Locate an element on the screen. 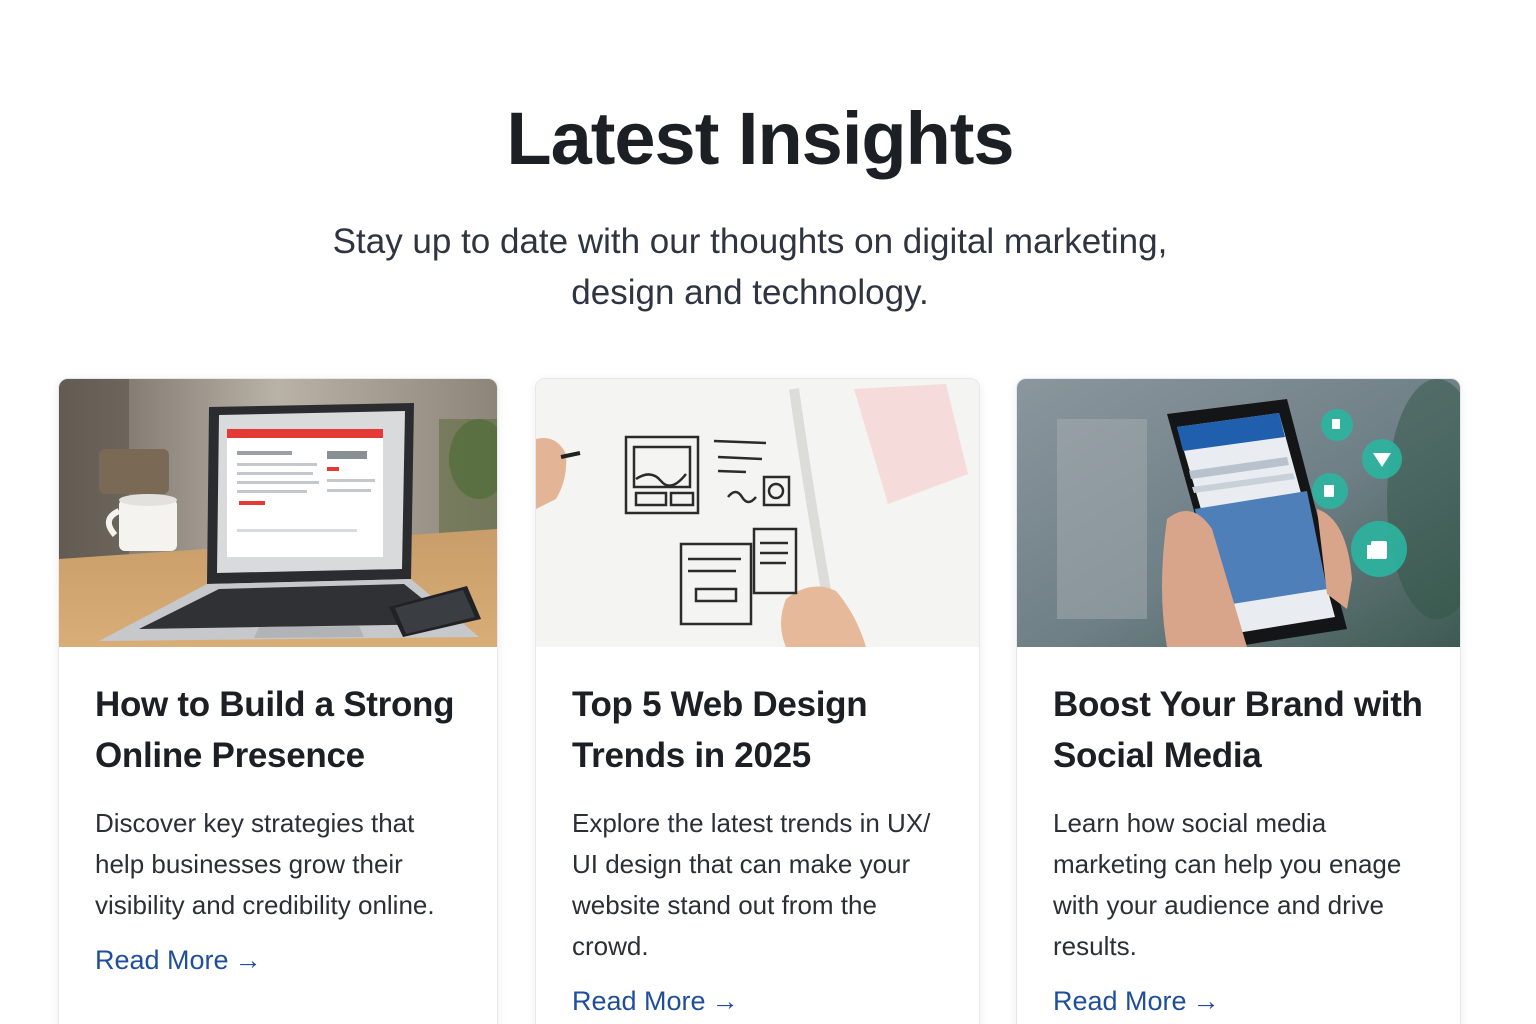  laptop-image is located at coordinates (278, 513).